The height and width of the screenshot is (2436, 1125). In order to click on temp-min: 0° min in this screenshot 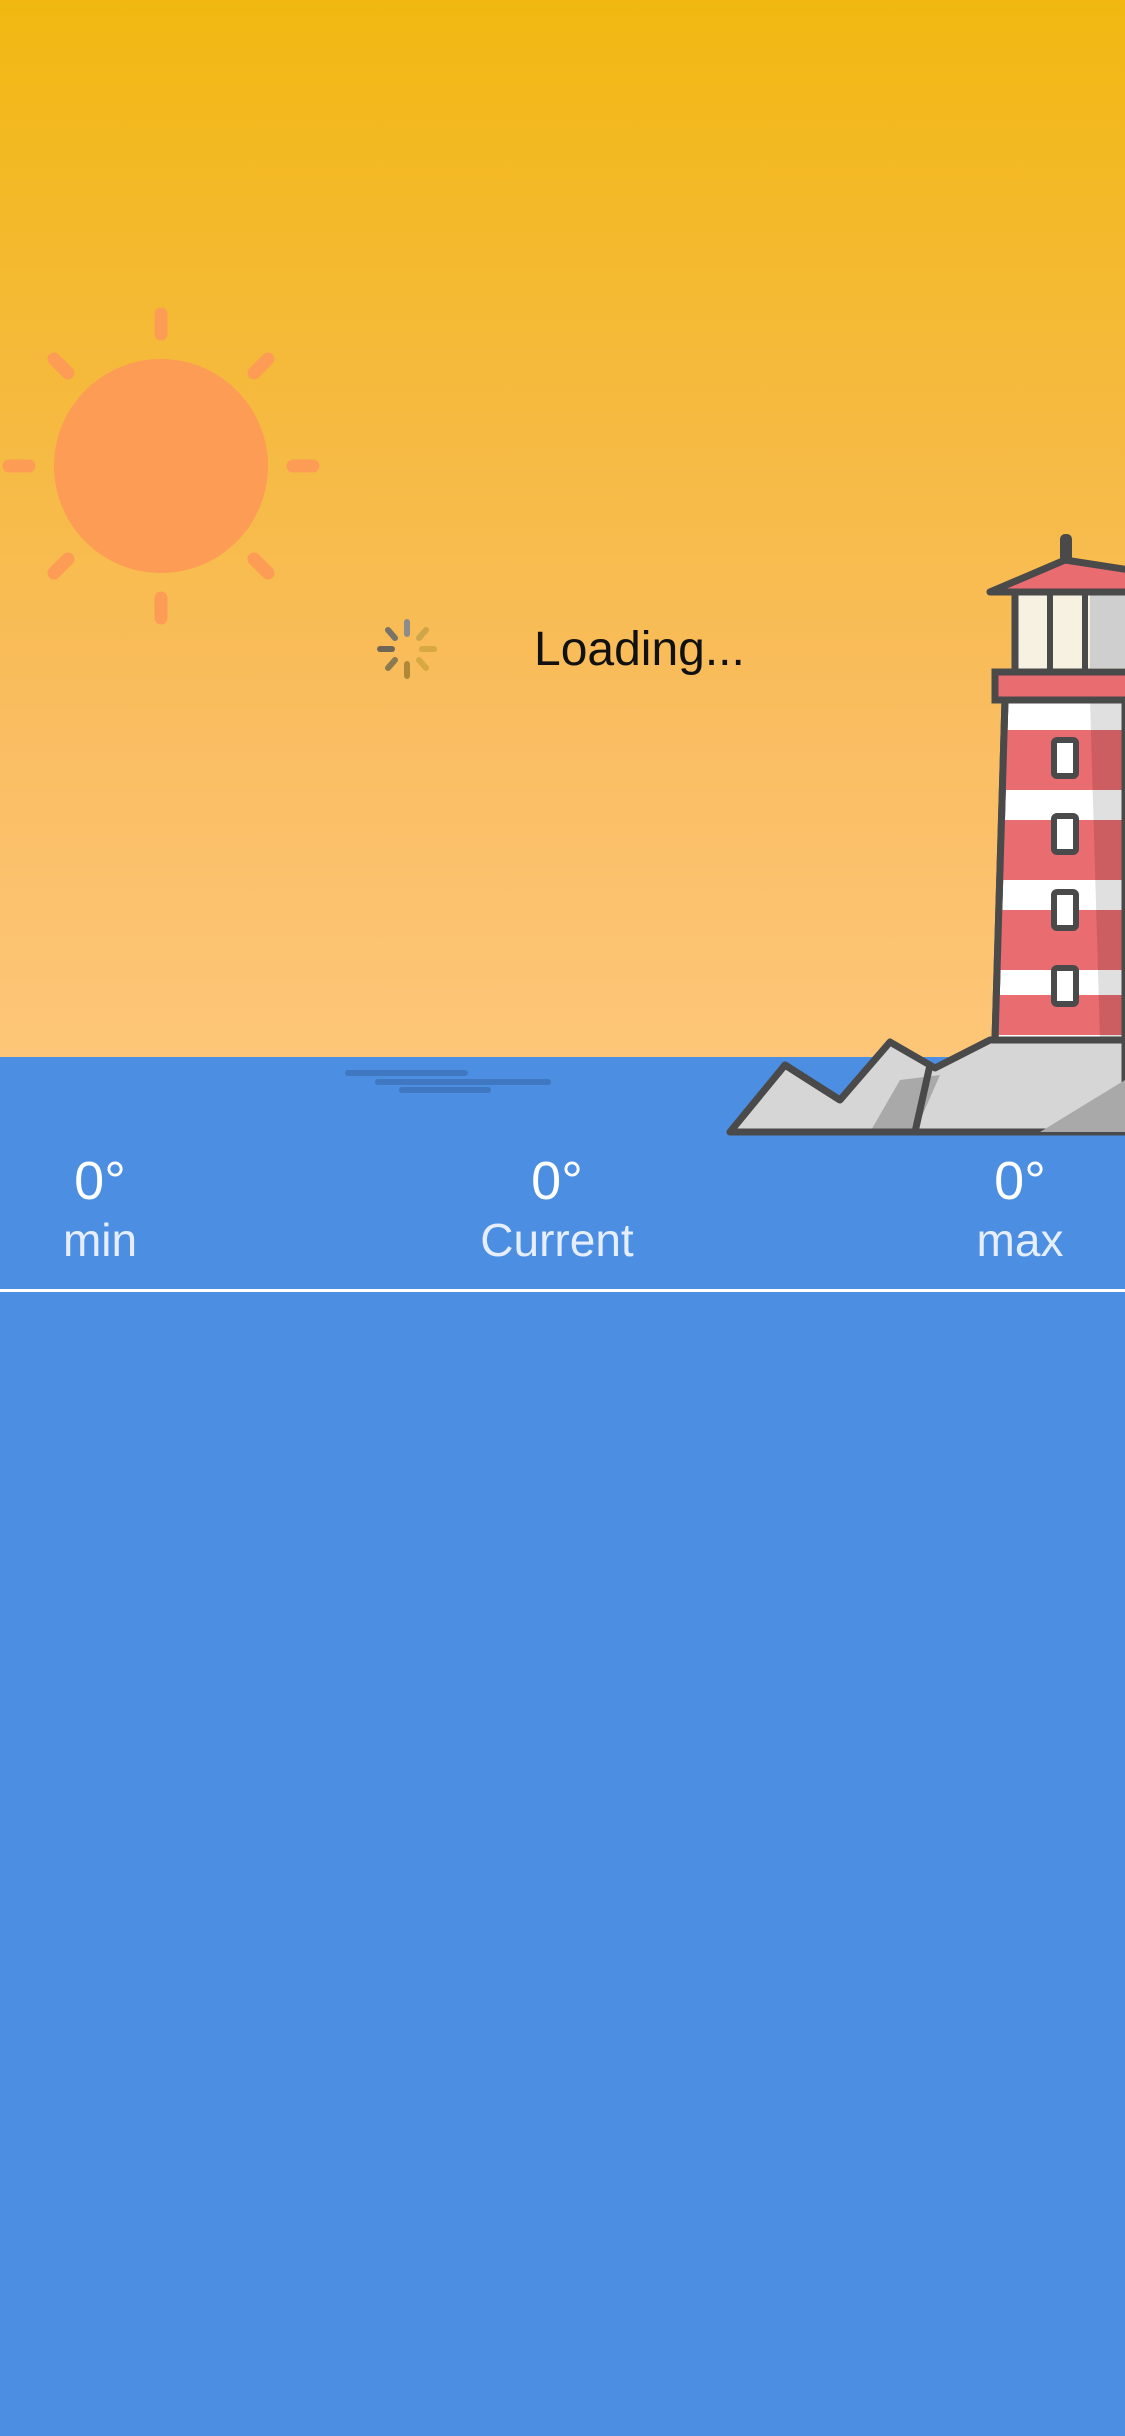, I will do `click(115, 1209)`.